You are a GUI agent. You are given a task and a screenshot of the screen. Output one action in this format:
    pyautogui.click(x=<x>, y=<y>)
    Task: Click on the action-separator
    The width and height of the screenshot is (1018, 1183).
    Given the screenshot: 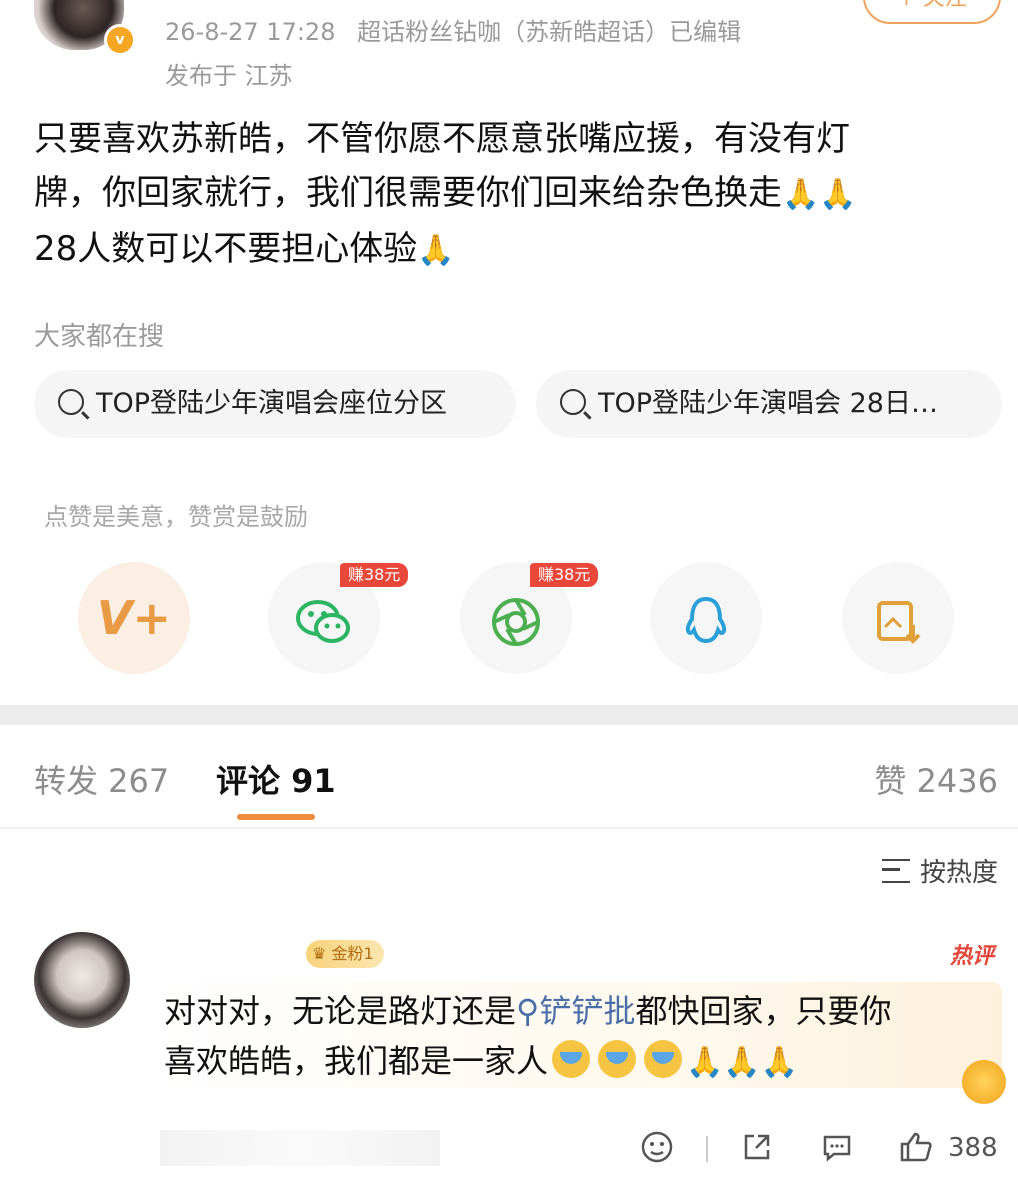 What is the action you would take?
    pyautogui.click(x=707, y=1149)
    